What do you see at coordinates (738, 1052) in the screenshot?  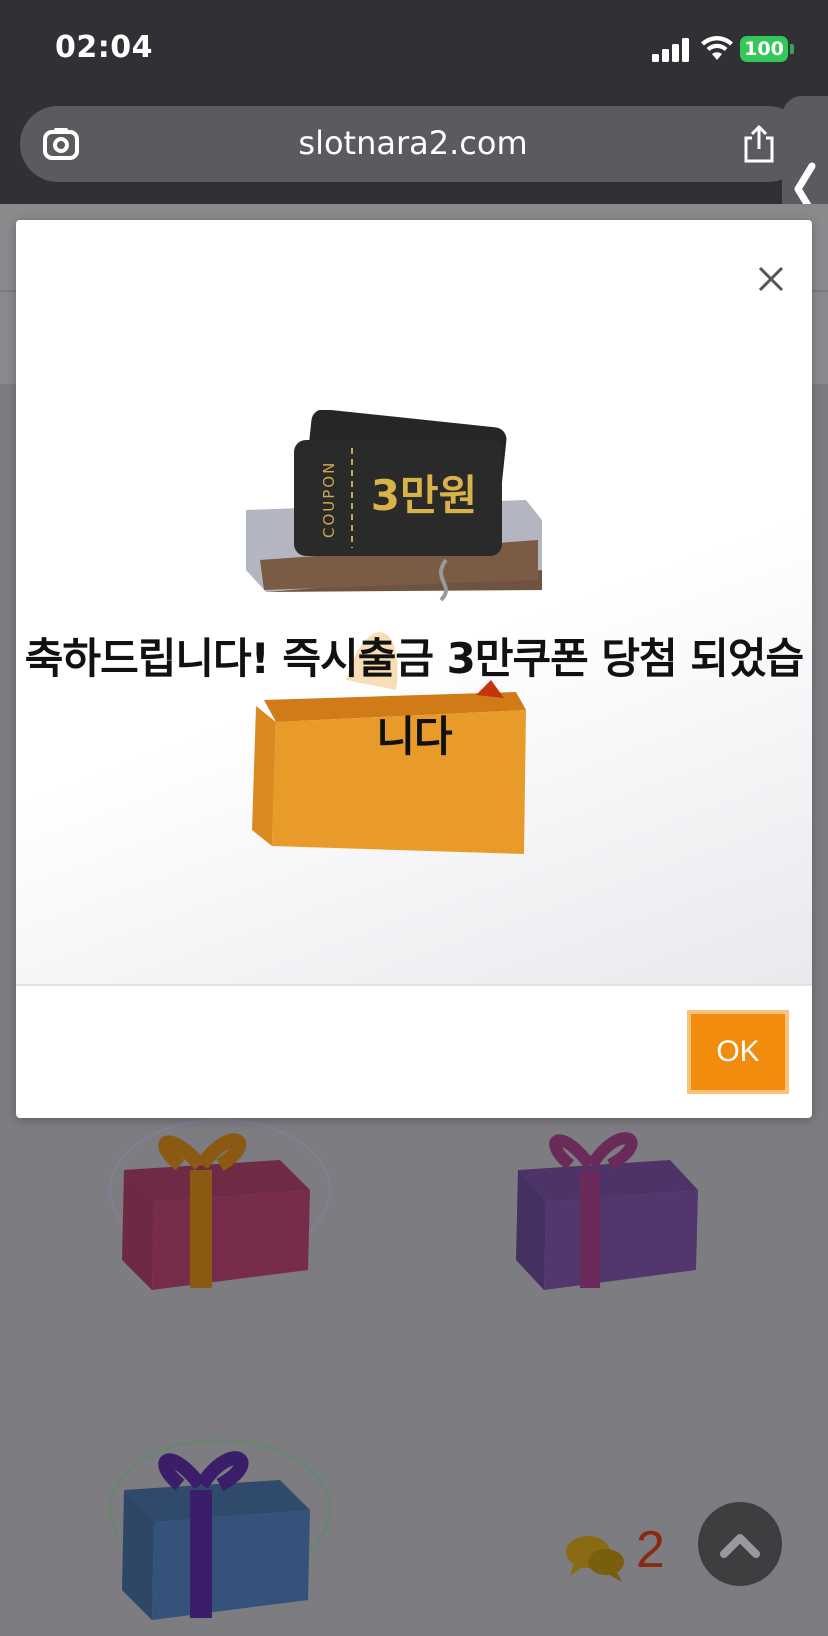 I see `ok-button: OK` at bounding box center [738, 1052].